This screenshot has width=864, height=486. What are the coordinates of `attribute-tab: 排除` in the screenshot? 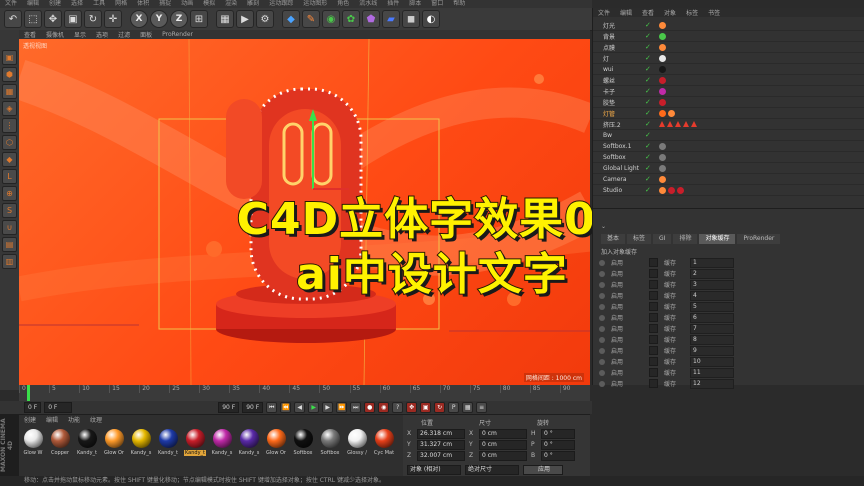 It's located at (685, 239).